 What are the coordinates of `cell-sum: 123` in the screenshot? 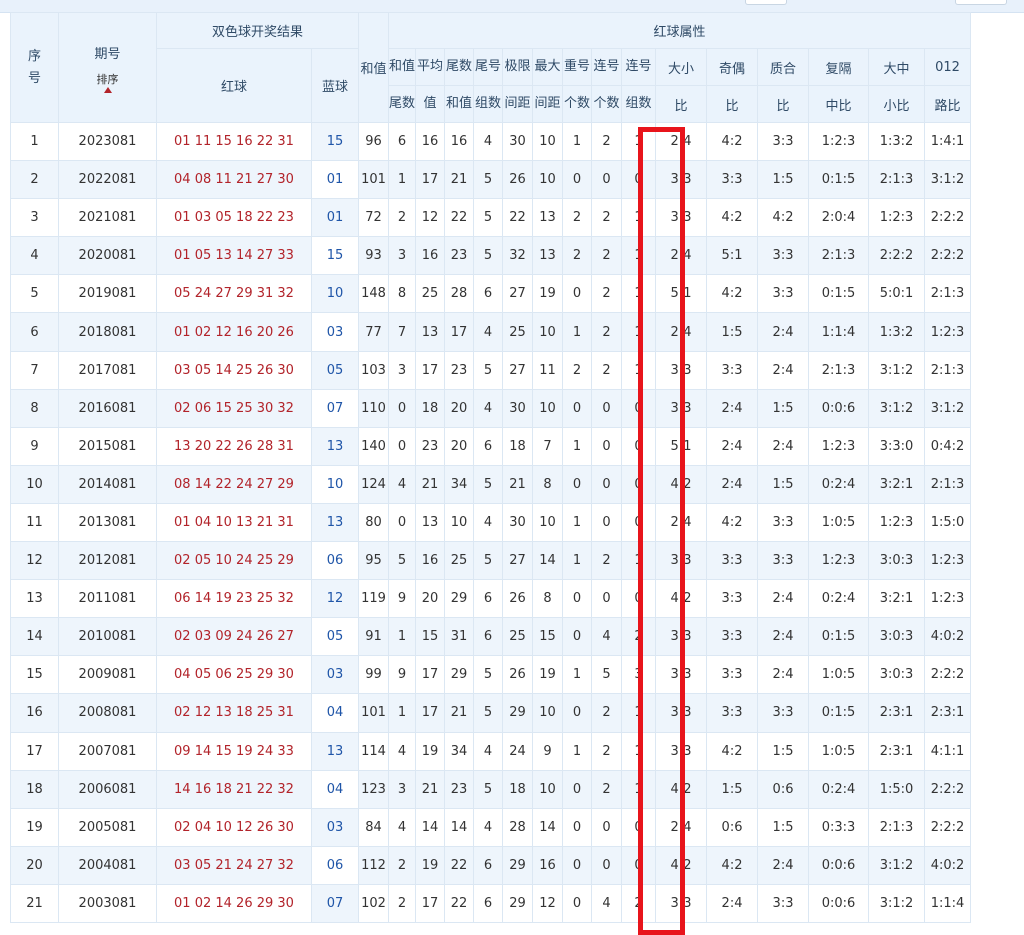 It's located at (373, 789).